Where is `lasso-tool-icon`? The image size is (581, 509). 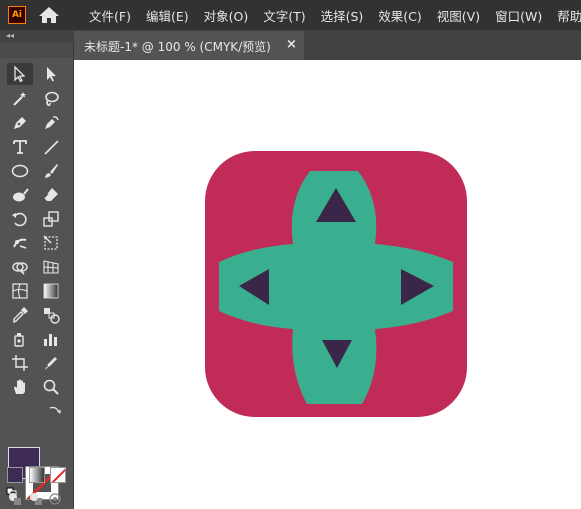 lasso-tool-icon is located at coordinates (51, 99).